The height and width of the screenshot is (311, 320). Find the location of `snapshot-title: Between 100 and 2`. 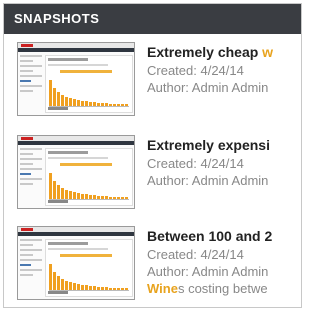

snapshot-title: Between 100 and 2 is located at coordinates (221, 236).